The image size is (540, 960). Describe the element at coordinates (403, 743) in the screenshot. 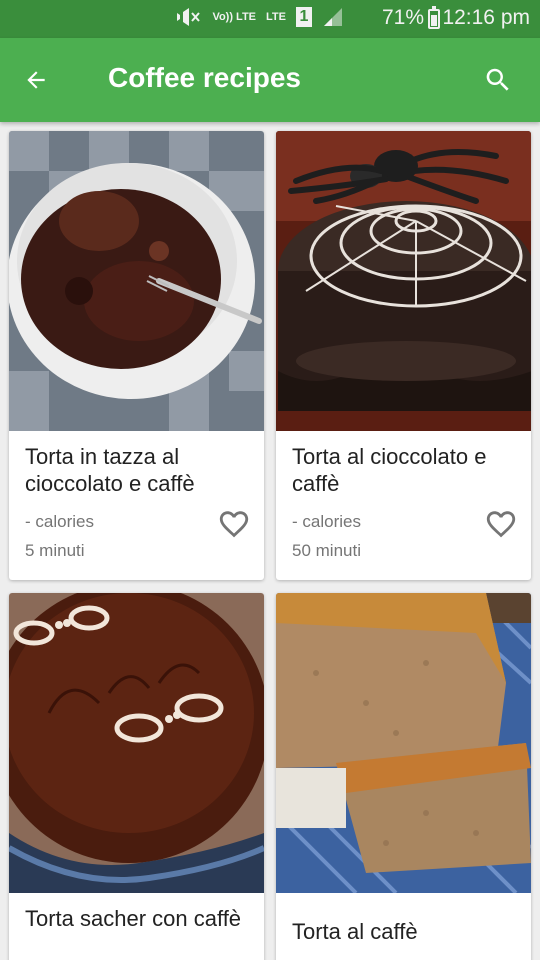

I see `recipe-image-coffee-cake` at that location.